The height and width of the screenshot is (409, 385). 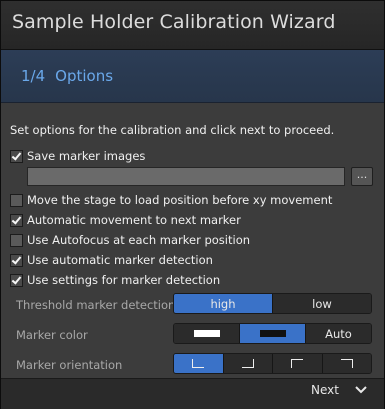 What do you see at coordinates (322, 303) in the screenshot?
I see `threshold-low-option: low` at bounding box center [322, 303].